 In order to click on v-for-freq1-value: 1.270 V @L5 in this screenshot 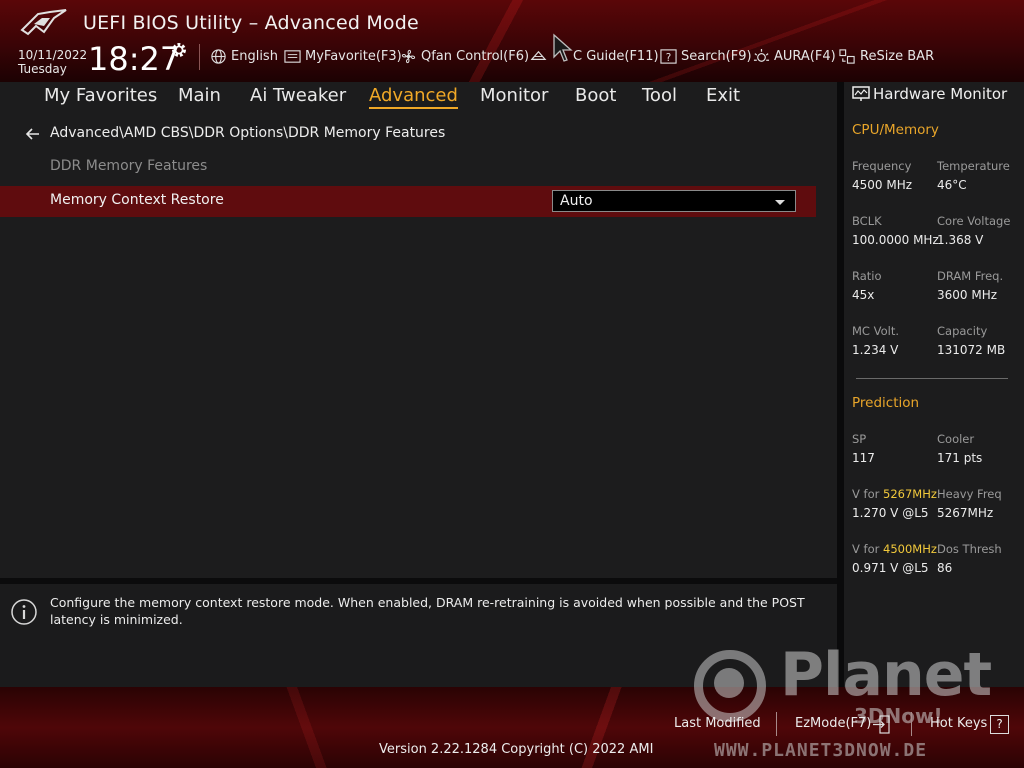, I will do `click(890, 513)`.